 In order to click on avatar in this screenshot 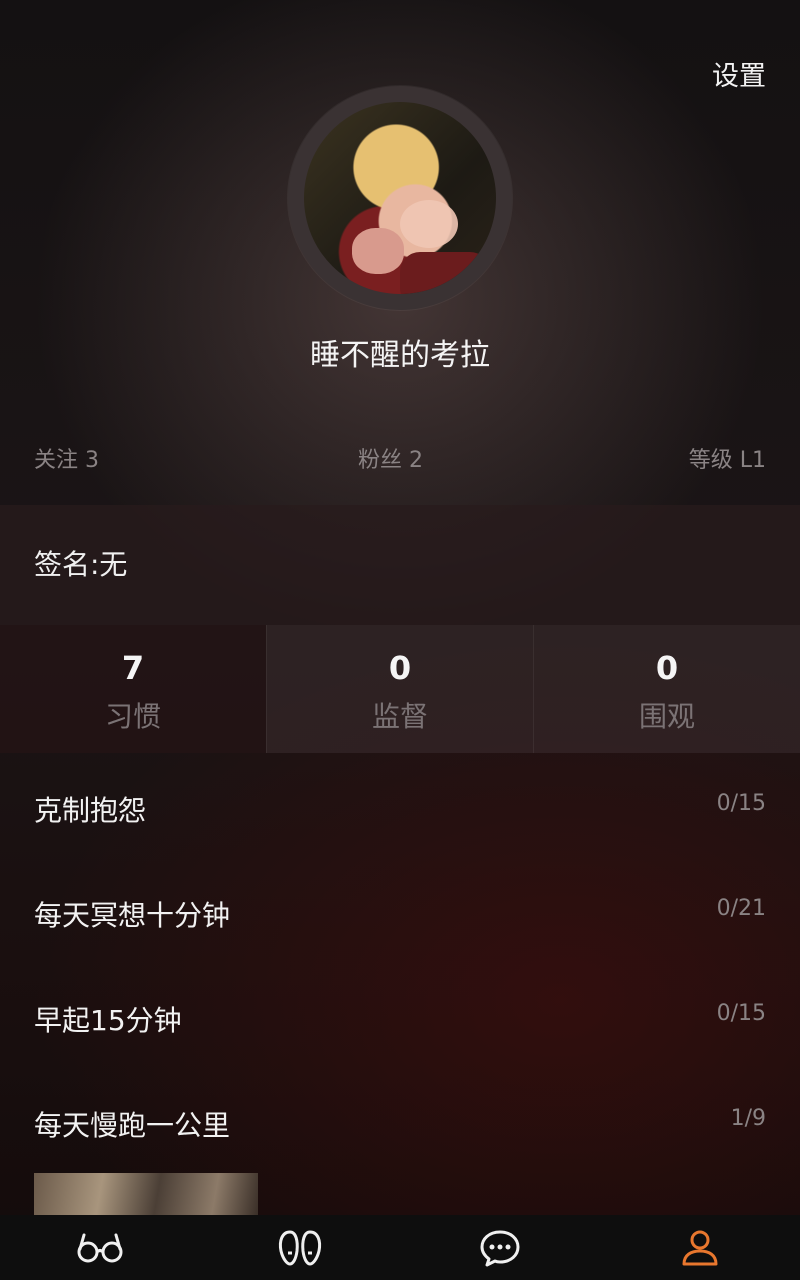, I will do `click(400, 198)`.